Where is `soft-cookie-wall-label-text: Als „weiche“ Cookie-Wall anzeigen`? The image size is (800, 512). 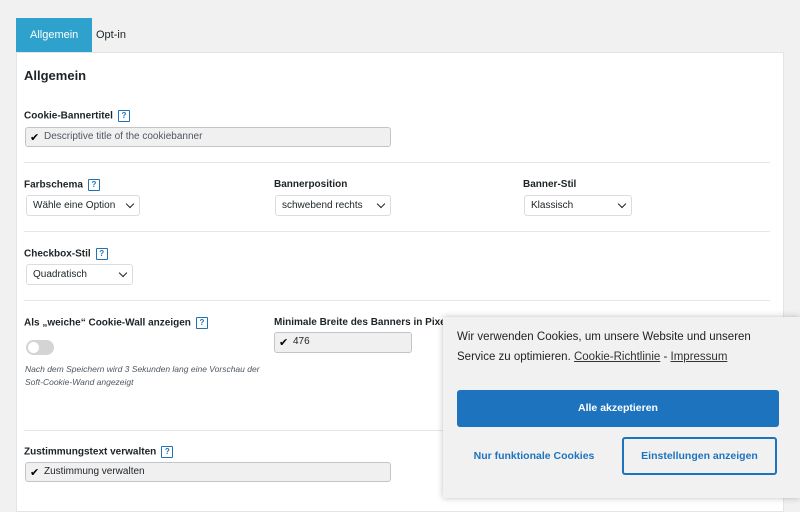 soft-cookie-wall-label-text: Als „weiche“ Cookie-Wall anzeigen is located at coordinates (107, 323).